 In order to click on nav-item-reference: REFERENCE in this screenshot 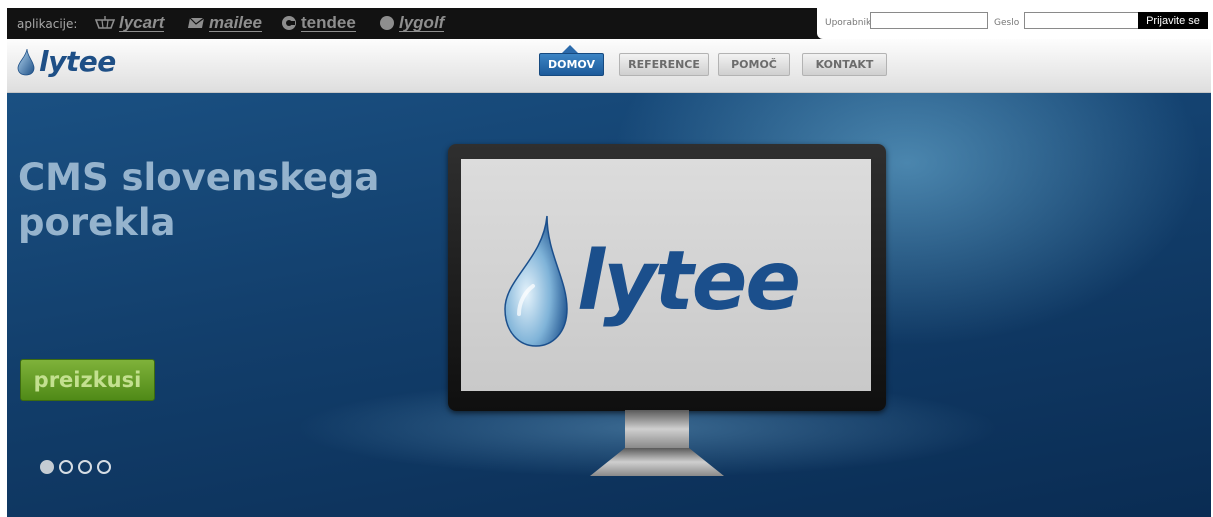, I will do `click(664, 64)`.